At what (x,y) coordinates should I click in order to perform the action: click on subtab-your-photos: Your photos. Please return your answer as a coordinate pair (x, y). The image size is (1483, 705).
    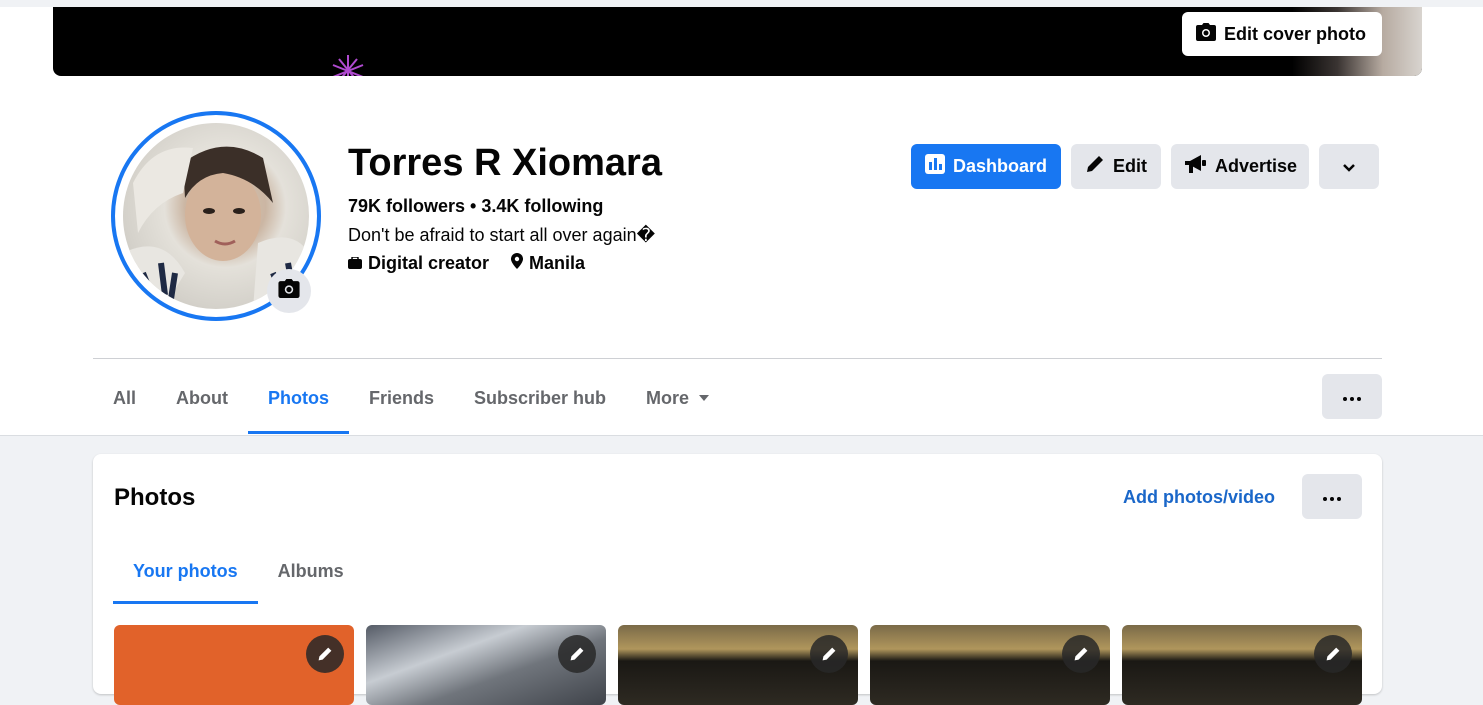
    Looking at the image, I should click on (185, 571).